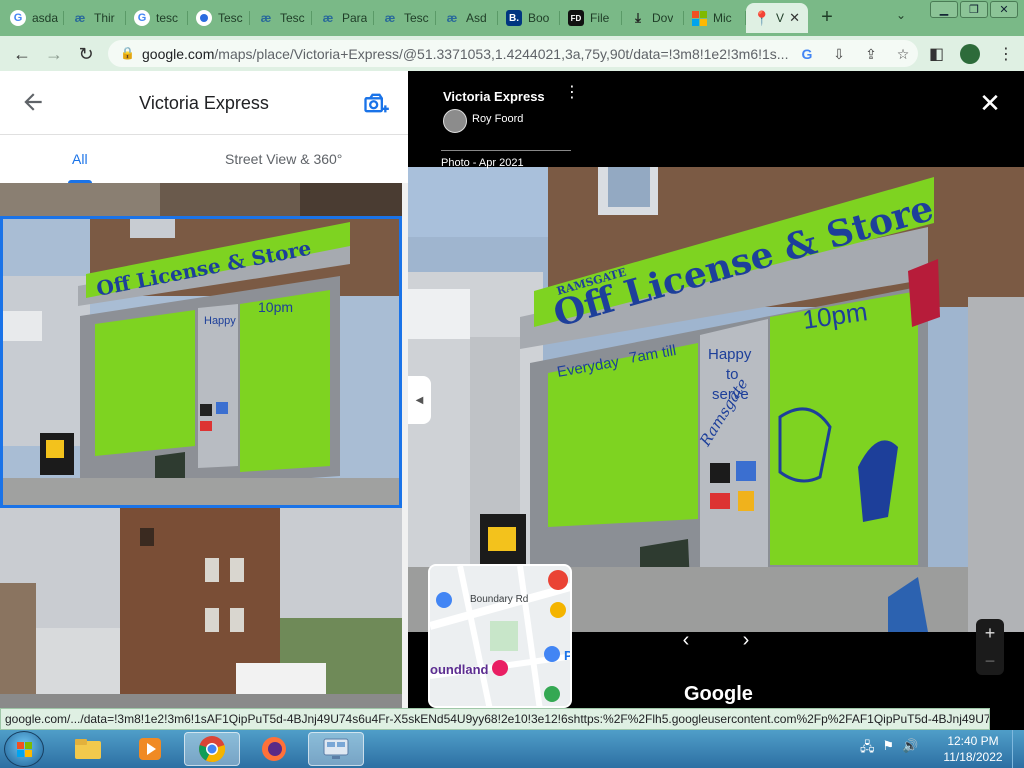  Describe the element at coordinates (419, 400) in the screenshot. I see `collapse-panel-icon: ◀` at that location.